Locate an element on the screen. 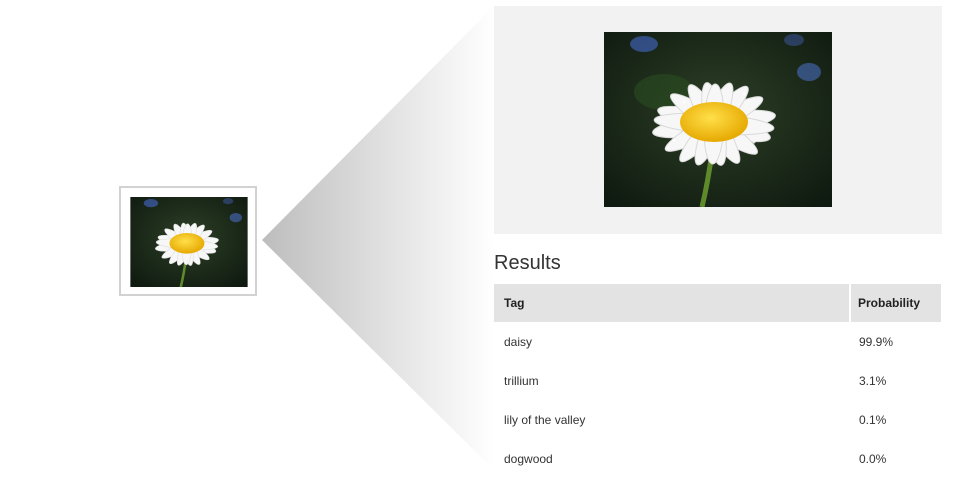 The height and width of the screenshot is (504, 955). tag-cell: daisy is located at coordinates (518, 341).